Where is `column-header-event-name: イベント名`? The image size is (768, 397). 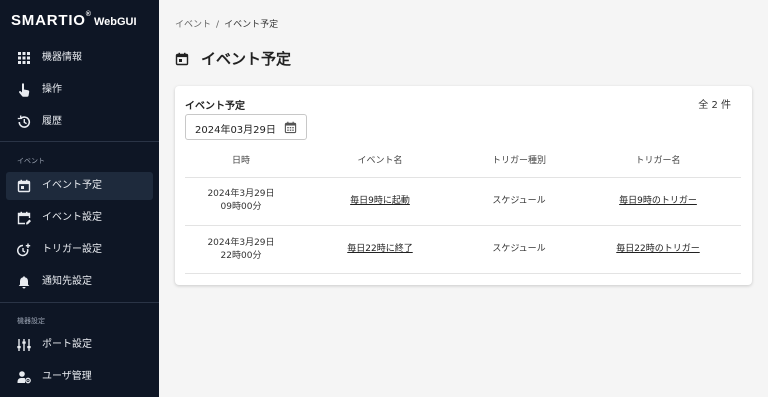 column-header-event-name: イベント名 is located at coordinates (379, 159).